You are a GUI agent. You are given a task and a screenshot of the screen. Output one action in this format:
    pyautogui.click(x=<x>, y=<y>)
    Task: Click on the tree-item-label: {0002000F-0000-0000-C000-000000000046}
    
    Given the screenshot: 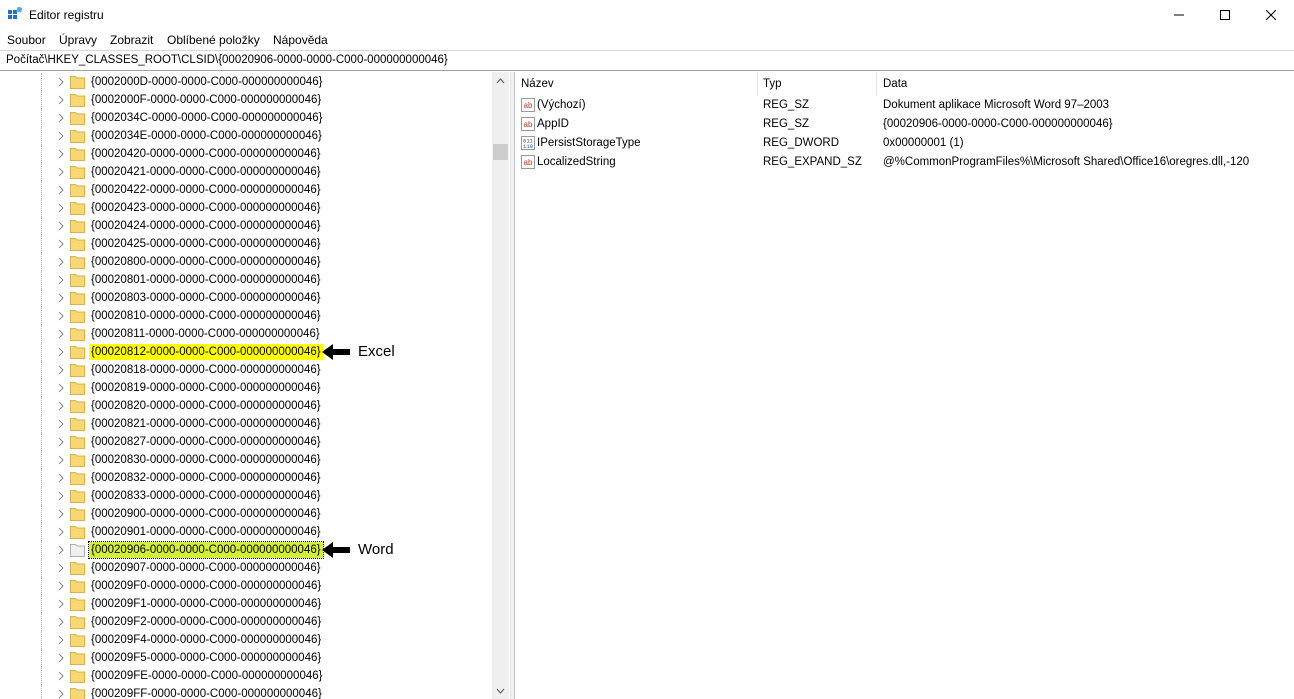 What is the action you would take?
    pyautogui.click(x=206, y=100)
    